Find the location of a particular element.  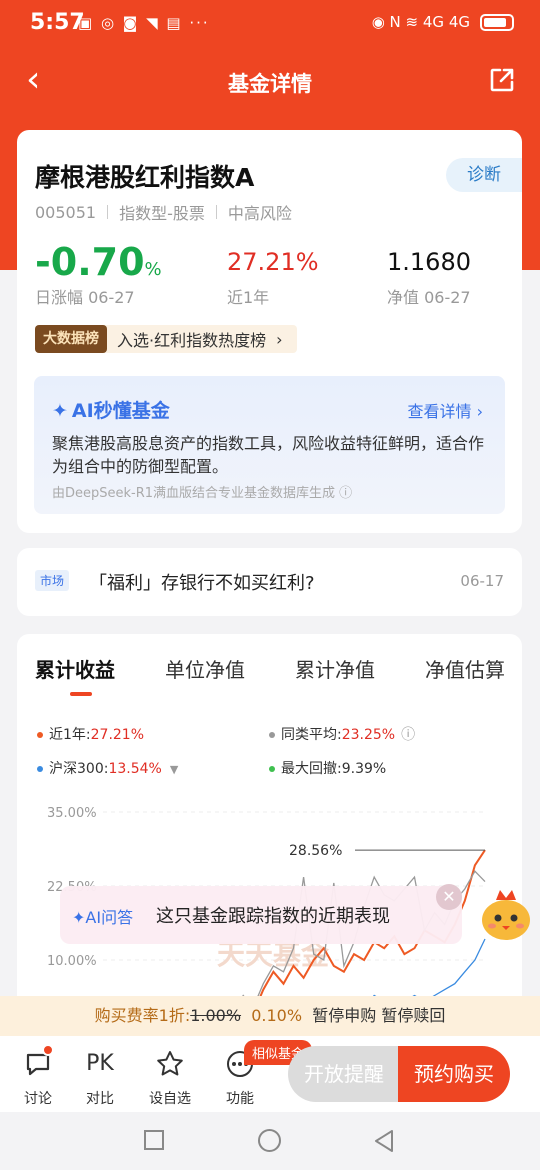

chevron-right-icon: › is located at coordinates (279, 339).